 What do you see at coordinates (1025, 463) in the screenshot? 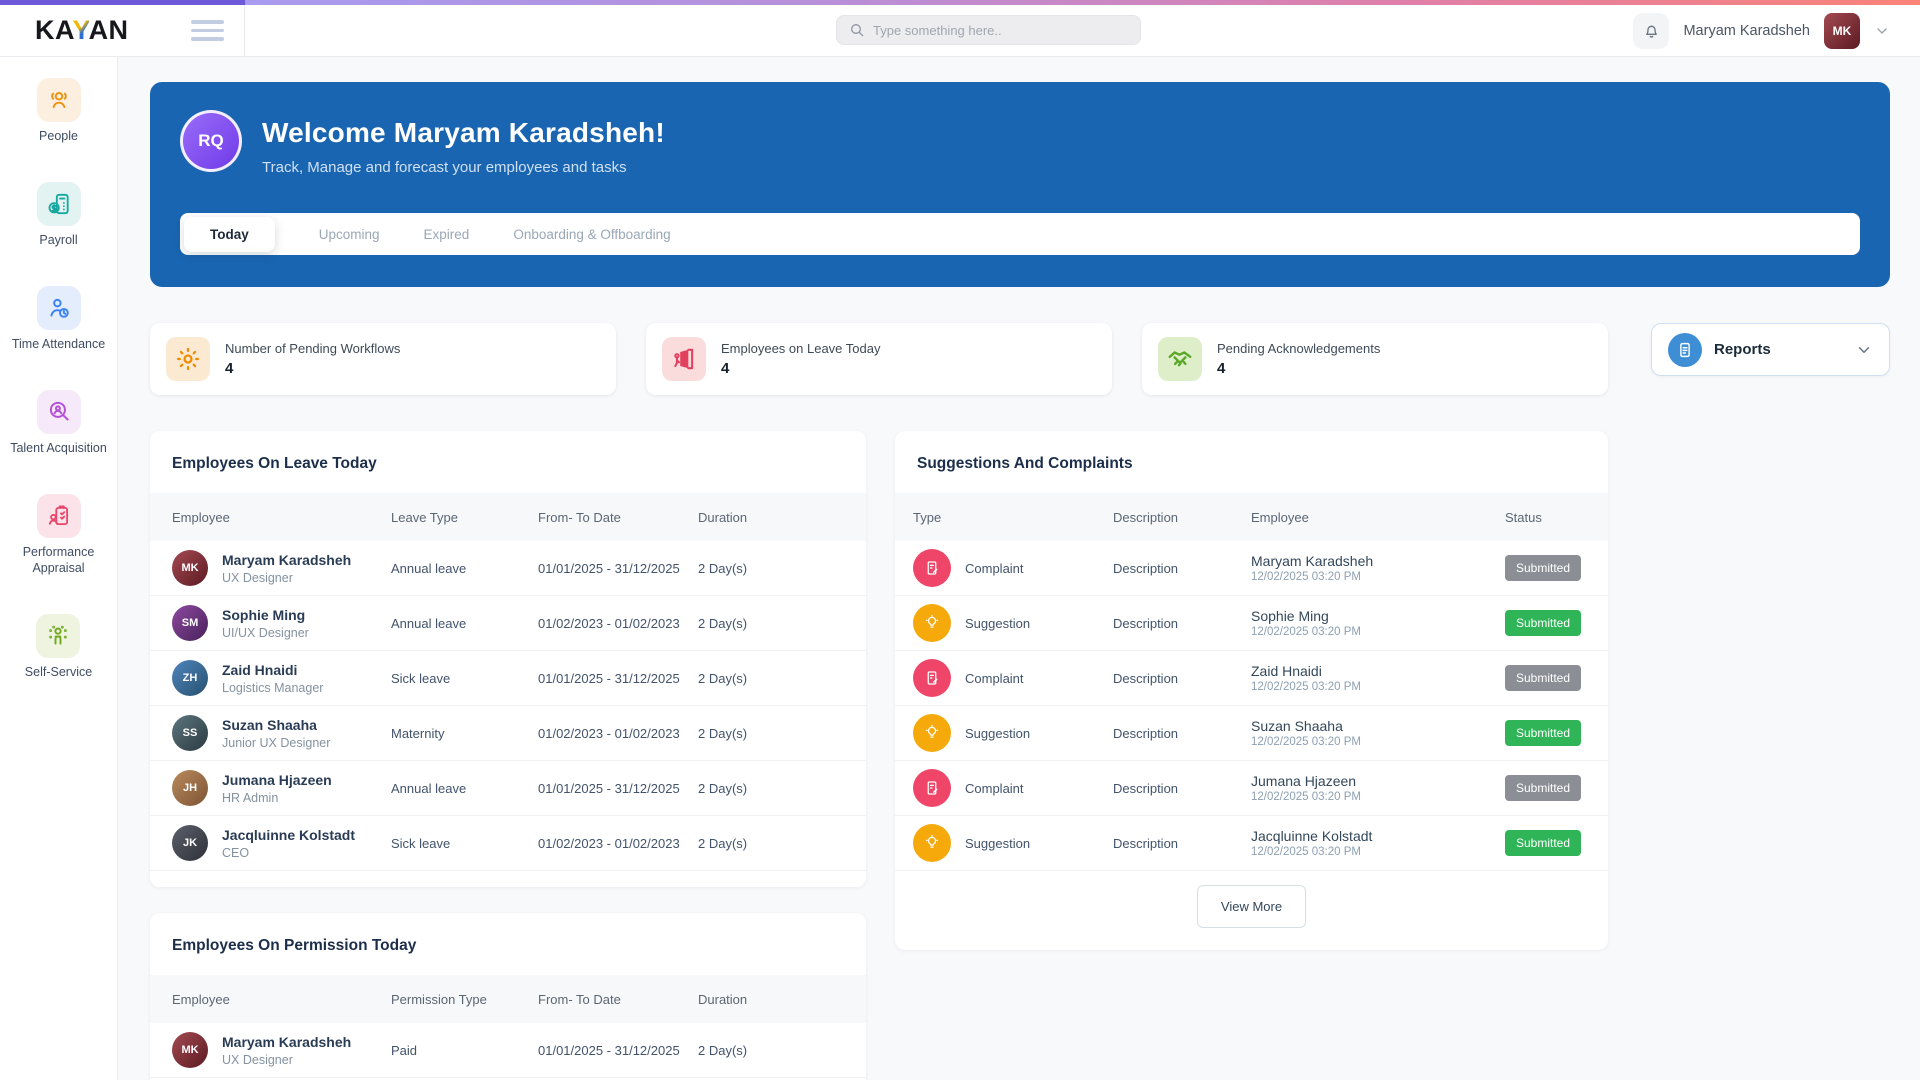
I see `card-title: Suggestions And Complaints` at bounding box center [1025, 463].